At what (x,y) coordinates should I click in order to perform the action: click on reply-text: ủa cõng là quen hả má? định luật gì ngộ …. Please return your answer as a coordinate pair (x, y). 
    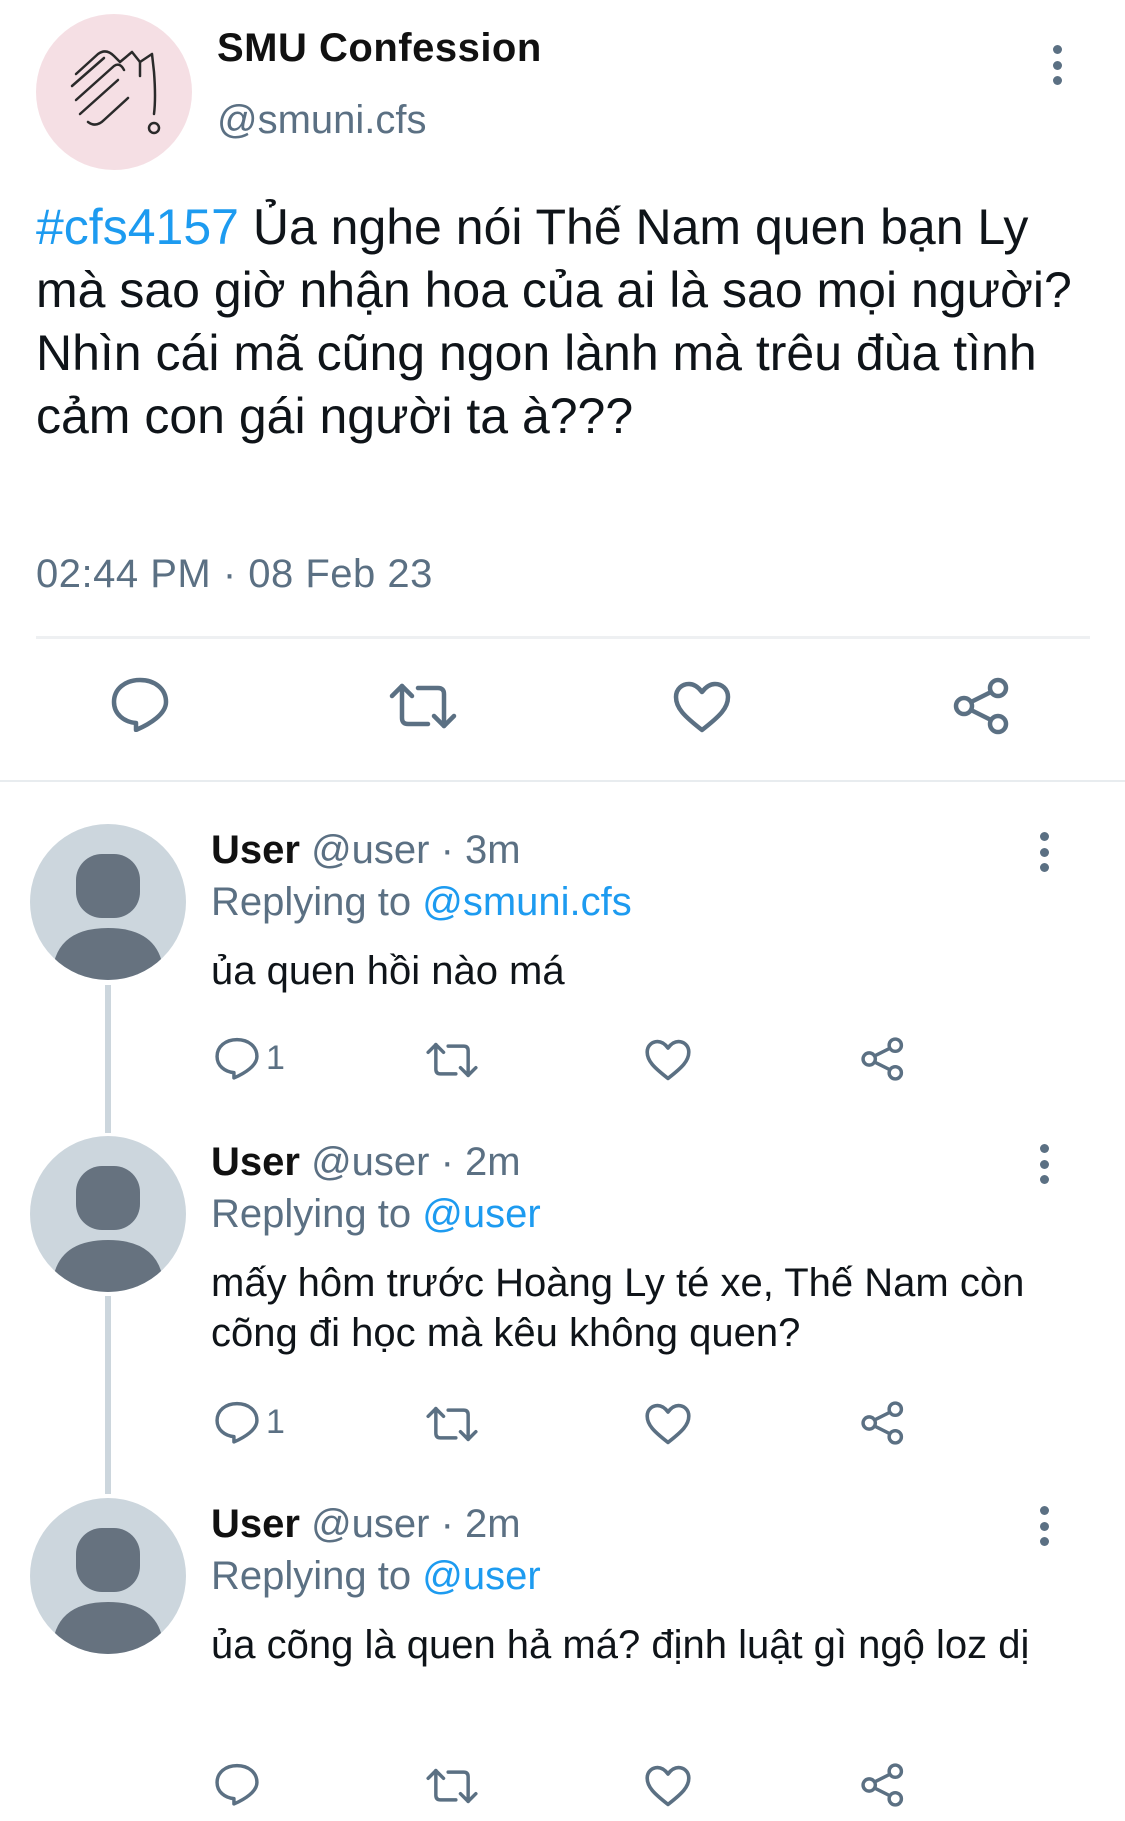
    Looking at the image, I should click on (620, 1645).